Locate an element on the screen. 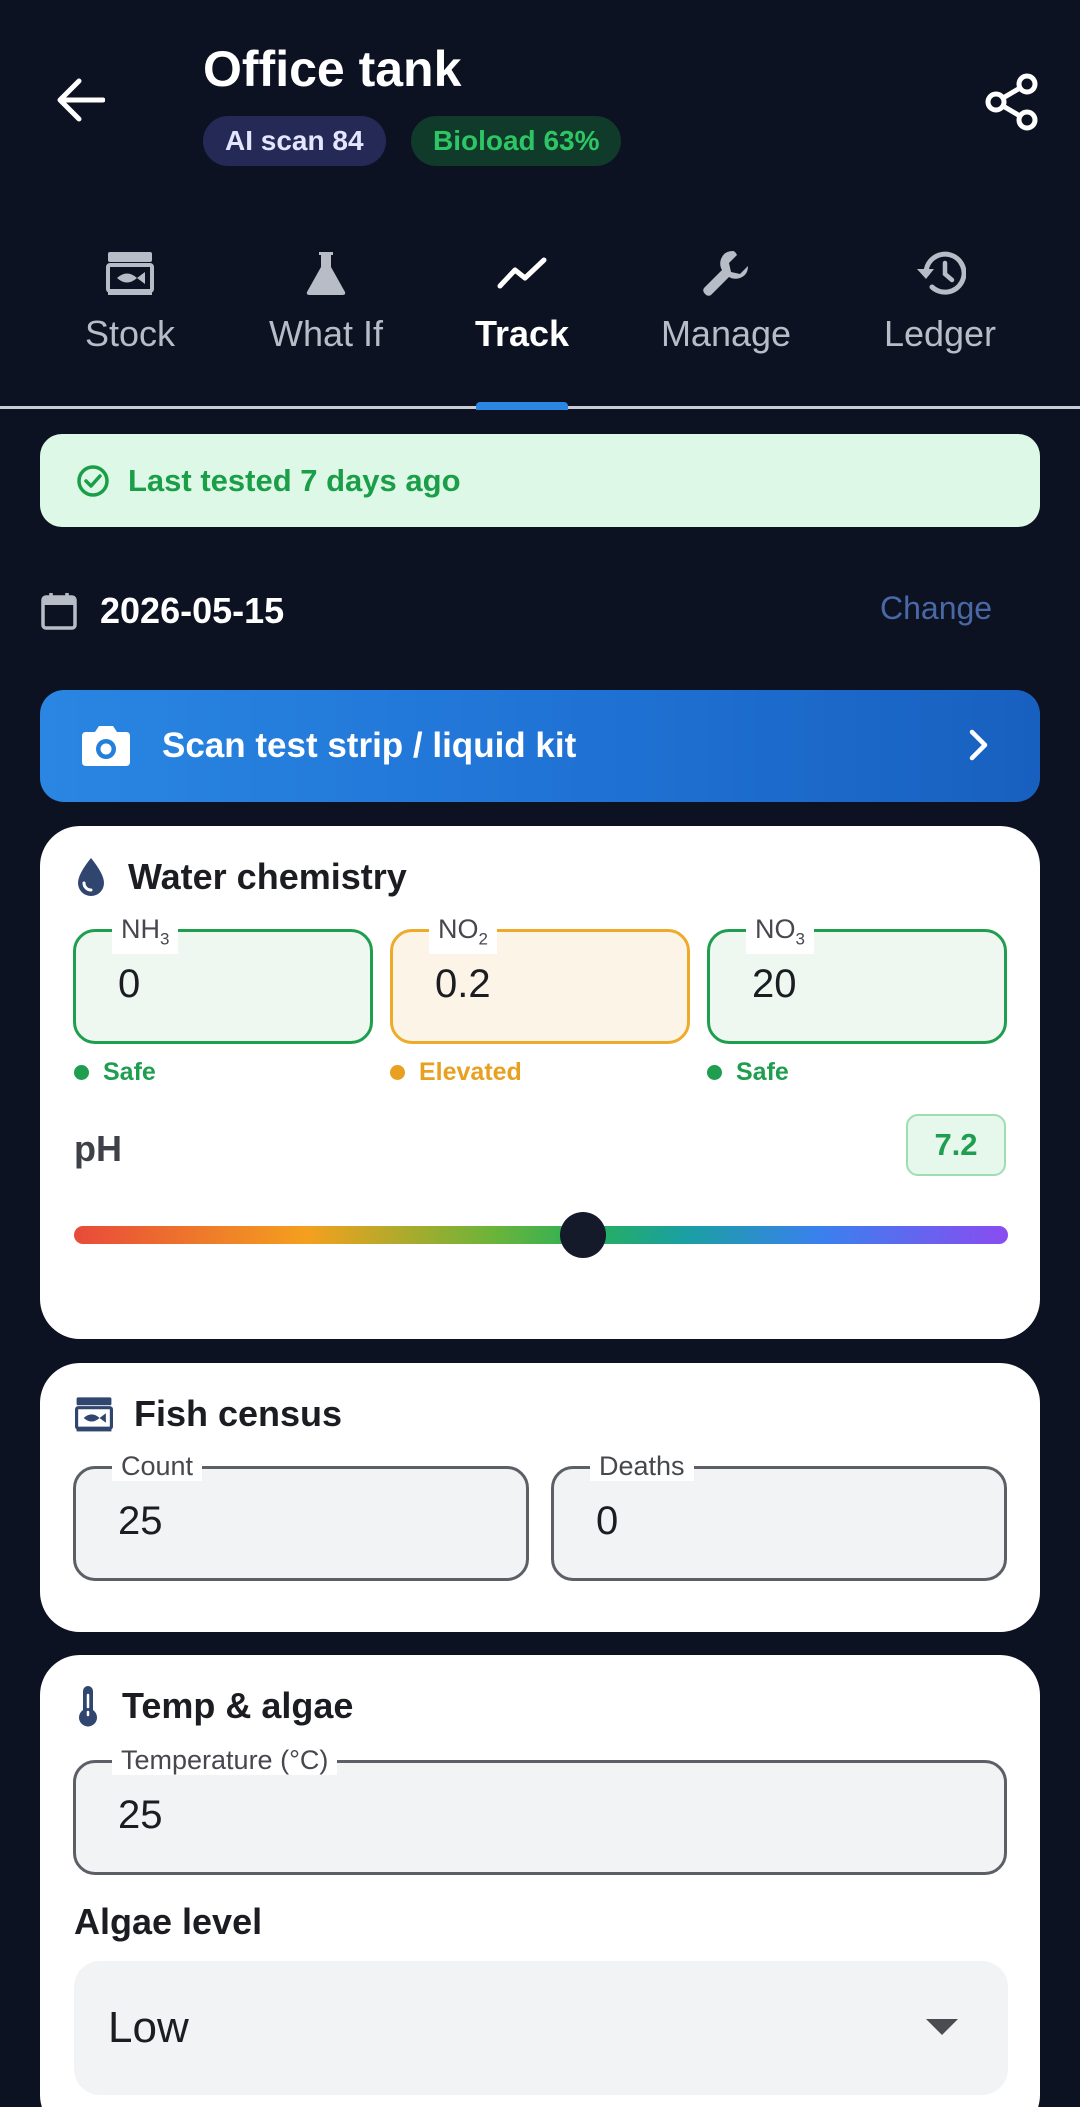 The height and width of the screenshot is (2107, 1080). ph-label: pH is located at coordinates (98, 1148).